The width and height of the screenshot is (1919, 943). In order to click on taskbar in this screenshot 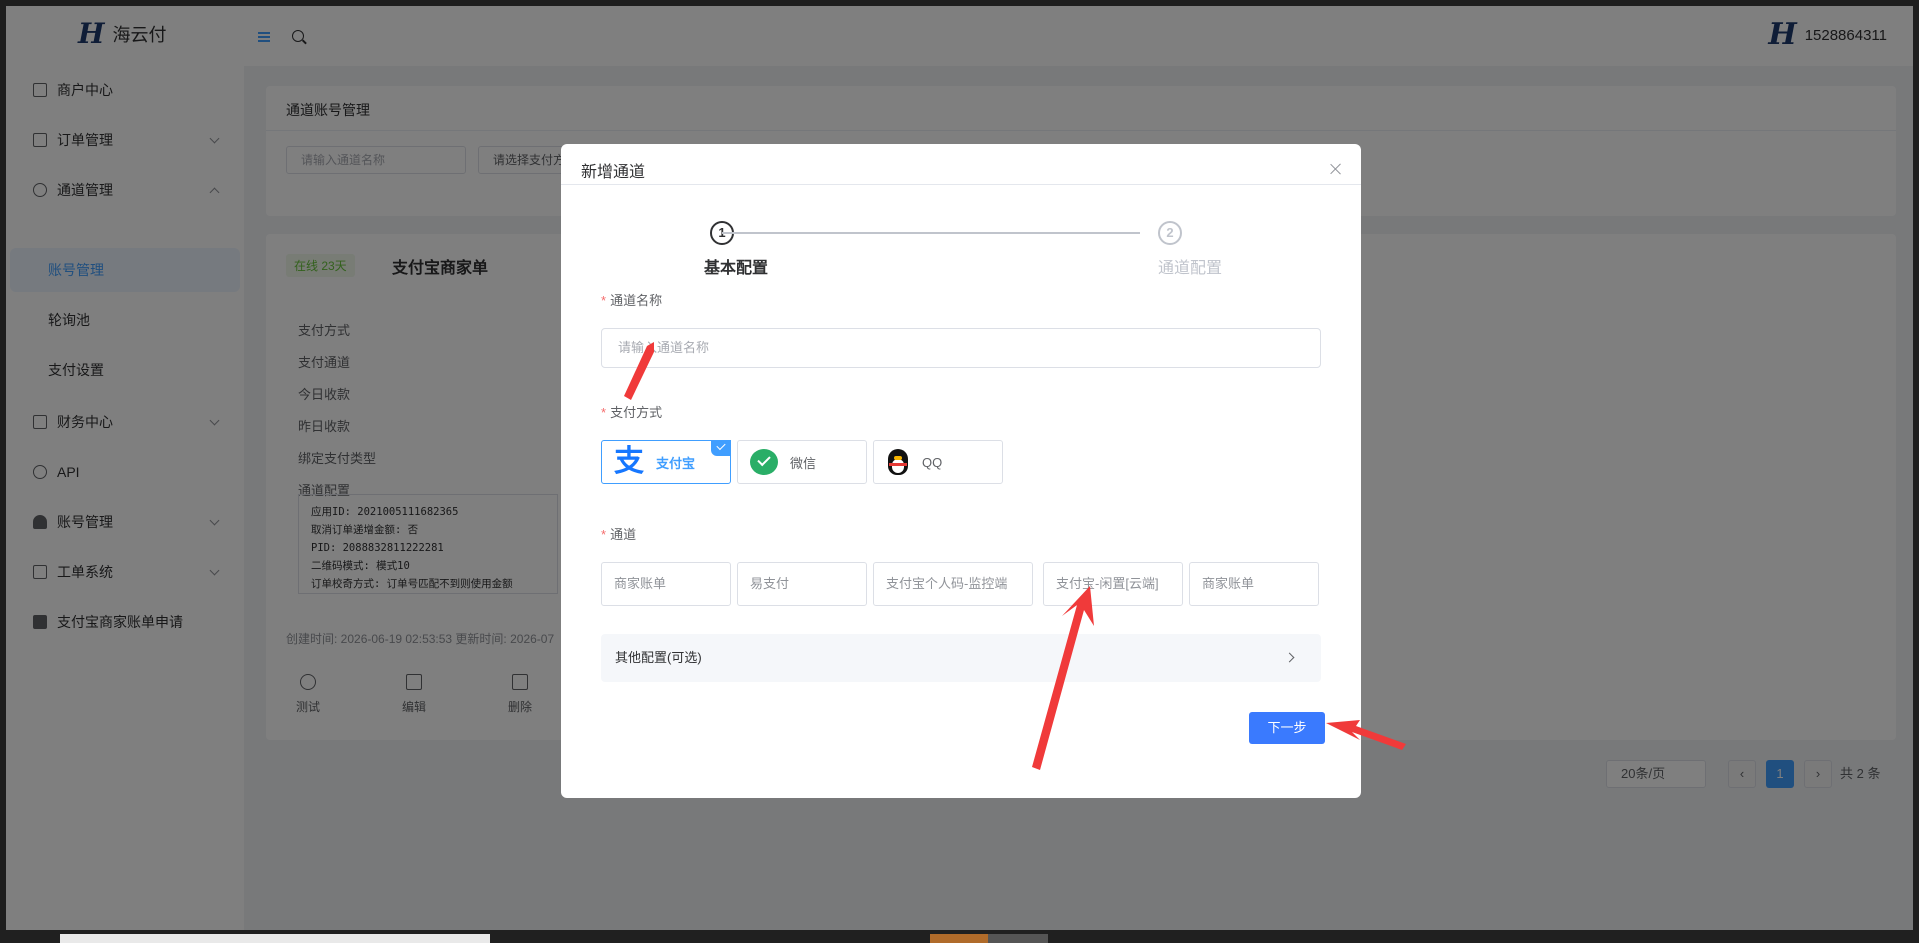, I will do `click(959, 936)`.